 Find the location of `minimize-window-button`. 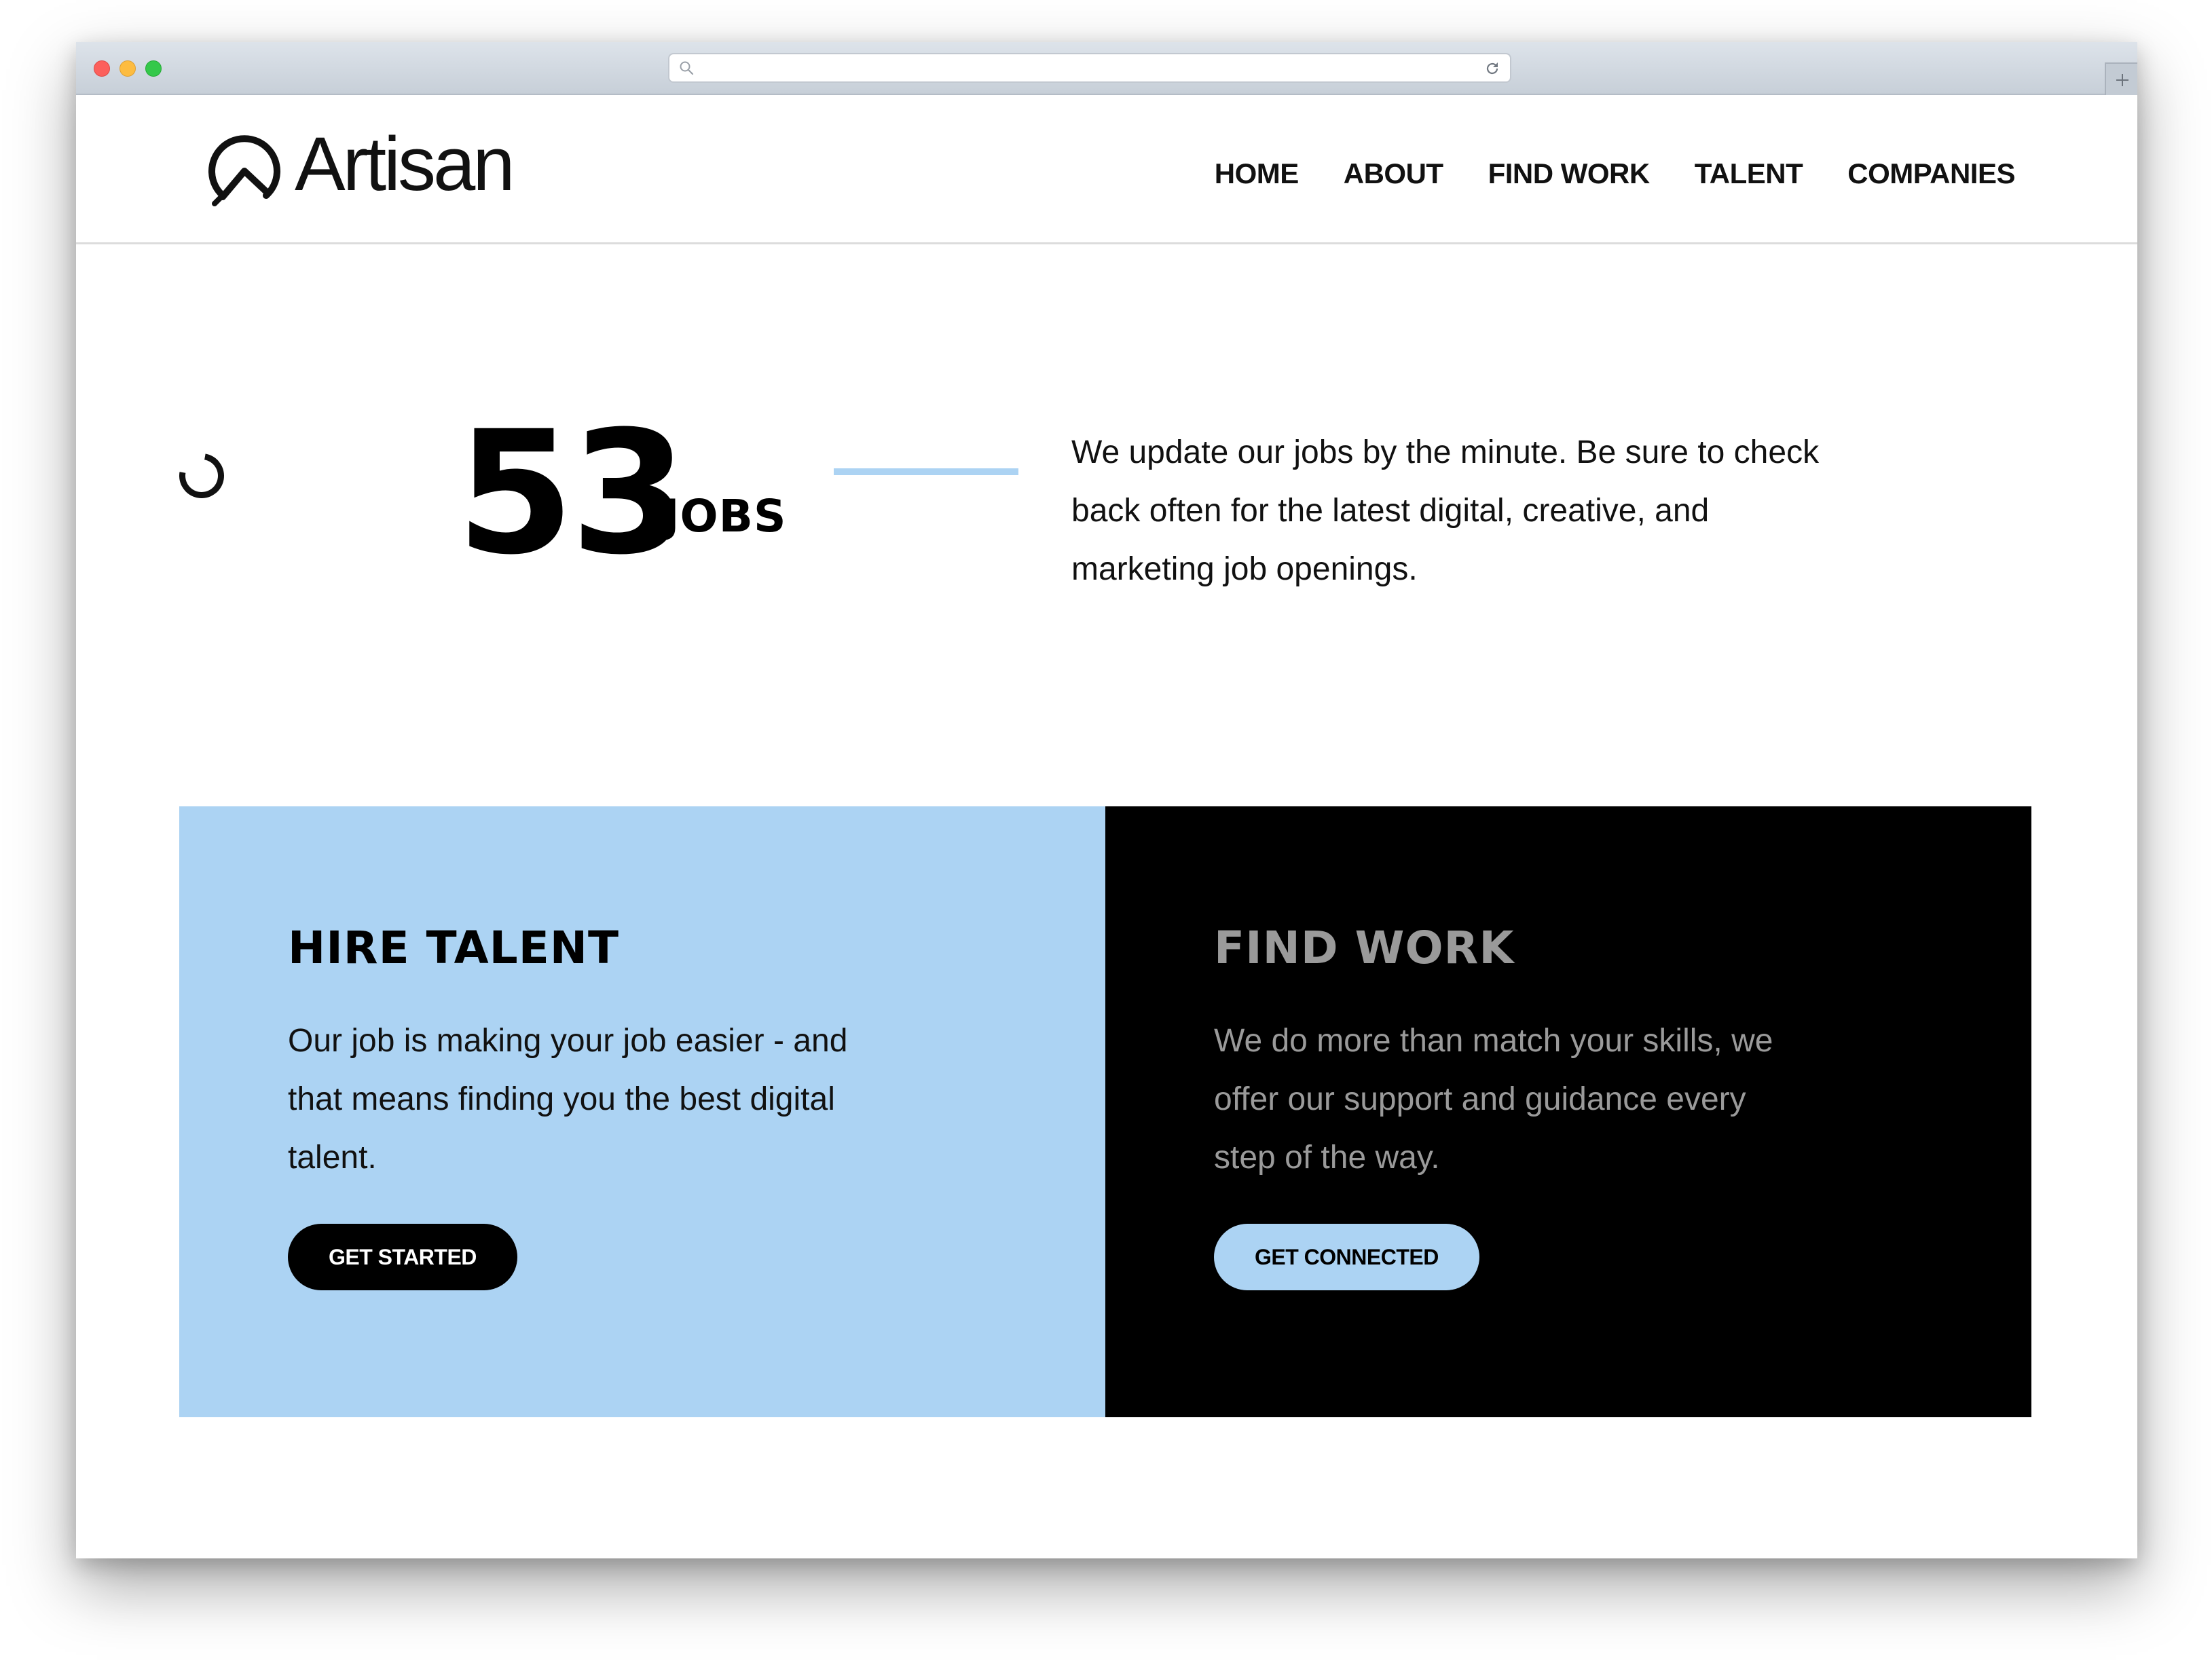

minimize-window-button is located at coordinates (128, 68).